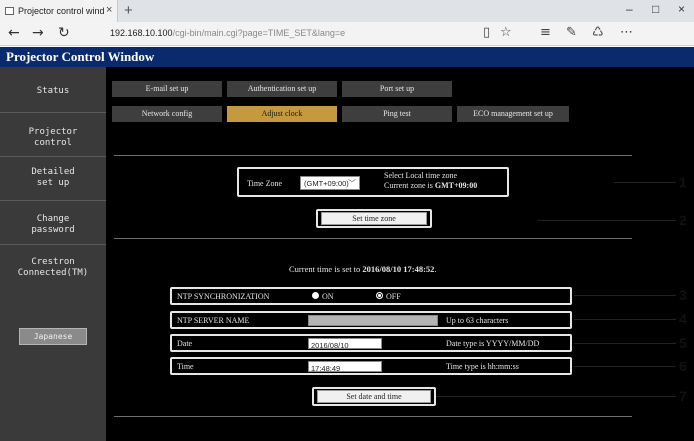  Describe the element at coordinates (655, 9) in the screenshot. I see `maximize-button: □` at that location.